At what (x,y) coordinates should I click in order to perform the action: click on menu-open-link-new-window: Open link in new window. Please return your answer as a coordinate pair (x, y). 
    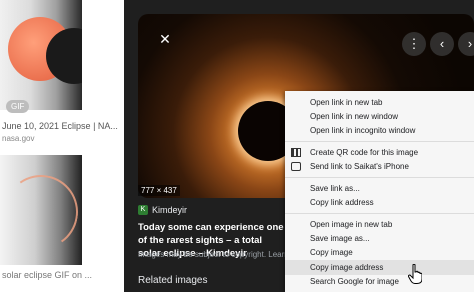
    Looking at the image, I should click on (379, 116).